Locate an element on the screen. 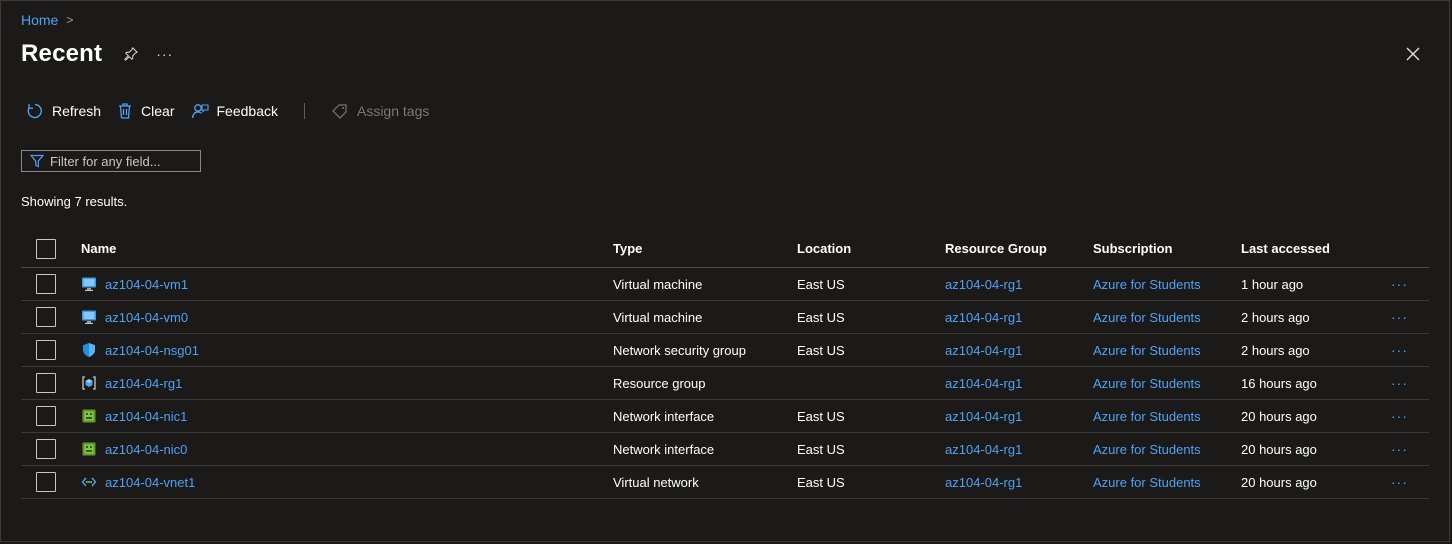 This screenshot has height=544, width=1452. refresh-icon is located at coordinates (34, 111).